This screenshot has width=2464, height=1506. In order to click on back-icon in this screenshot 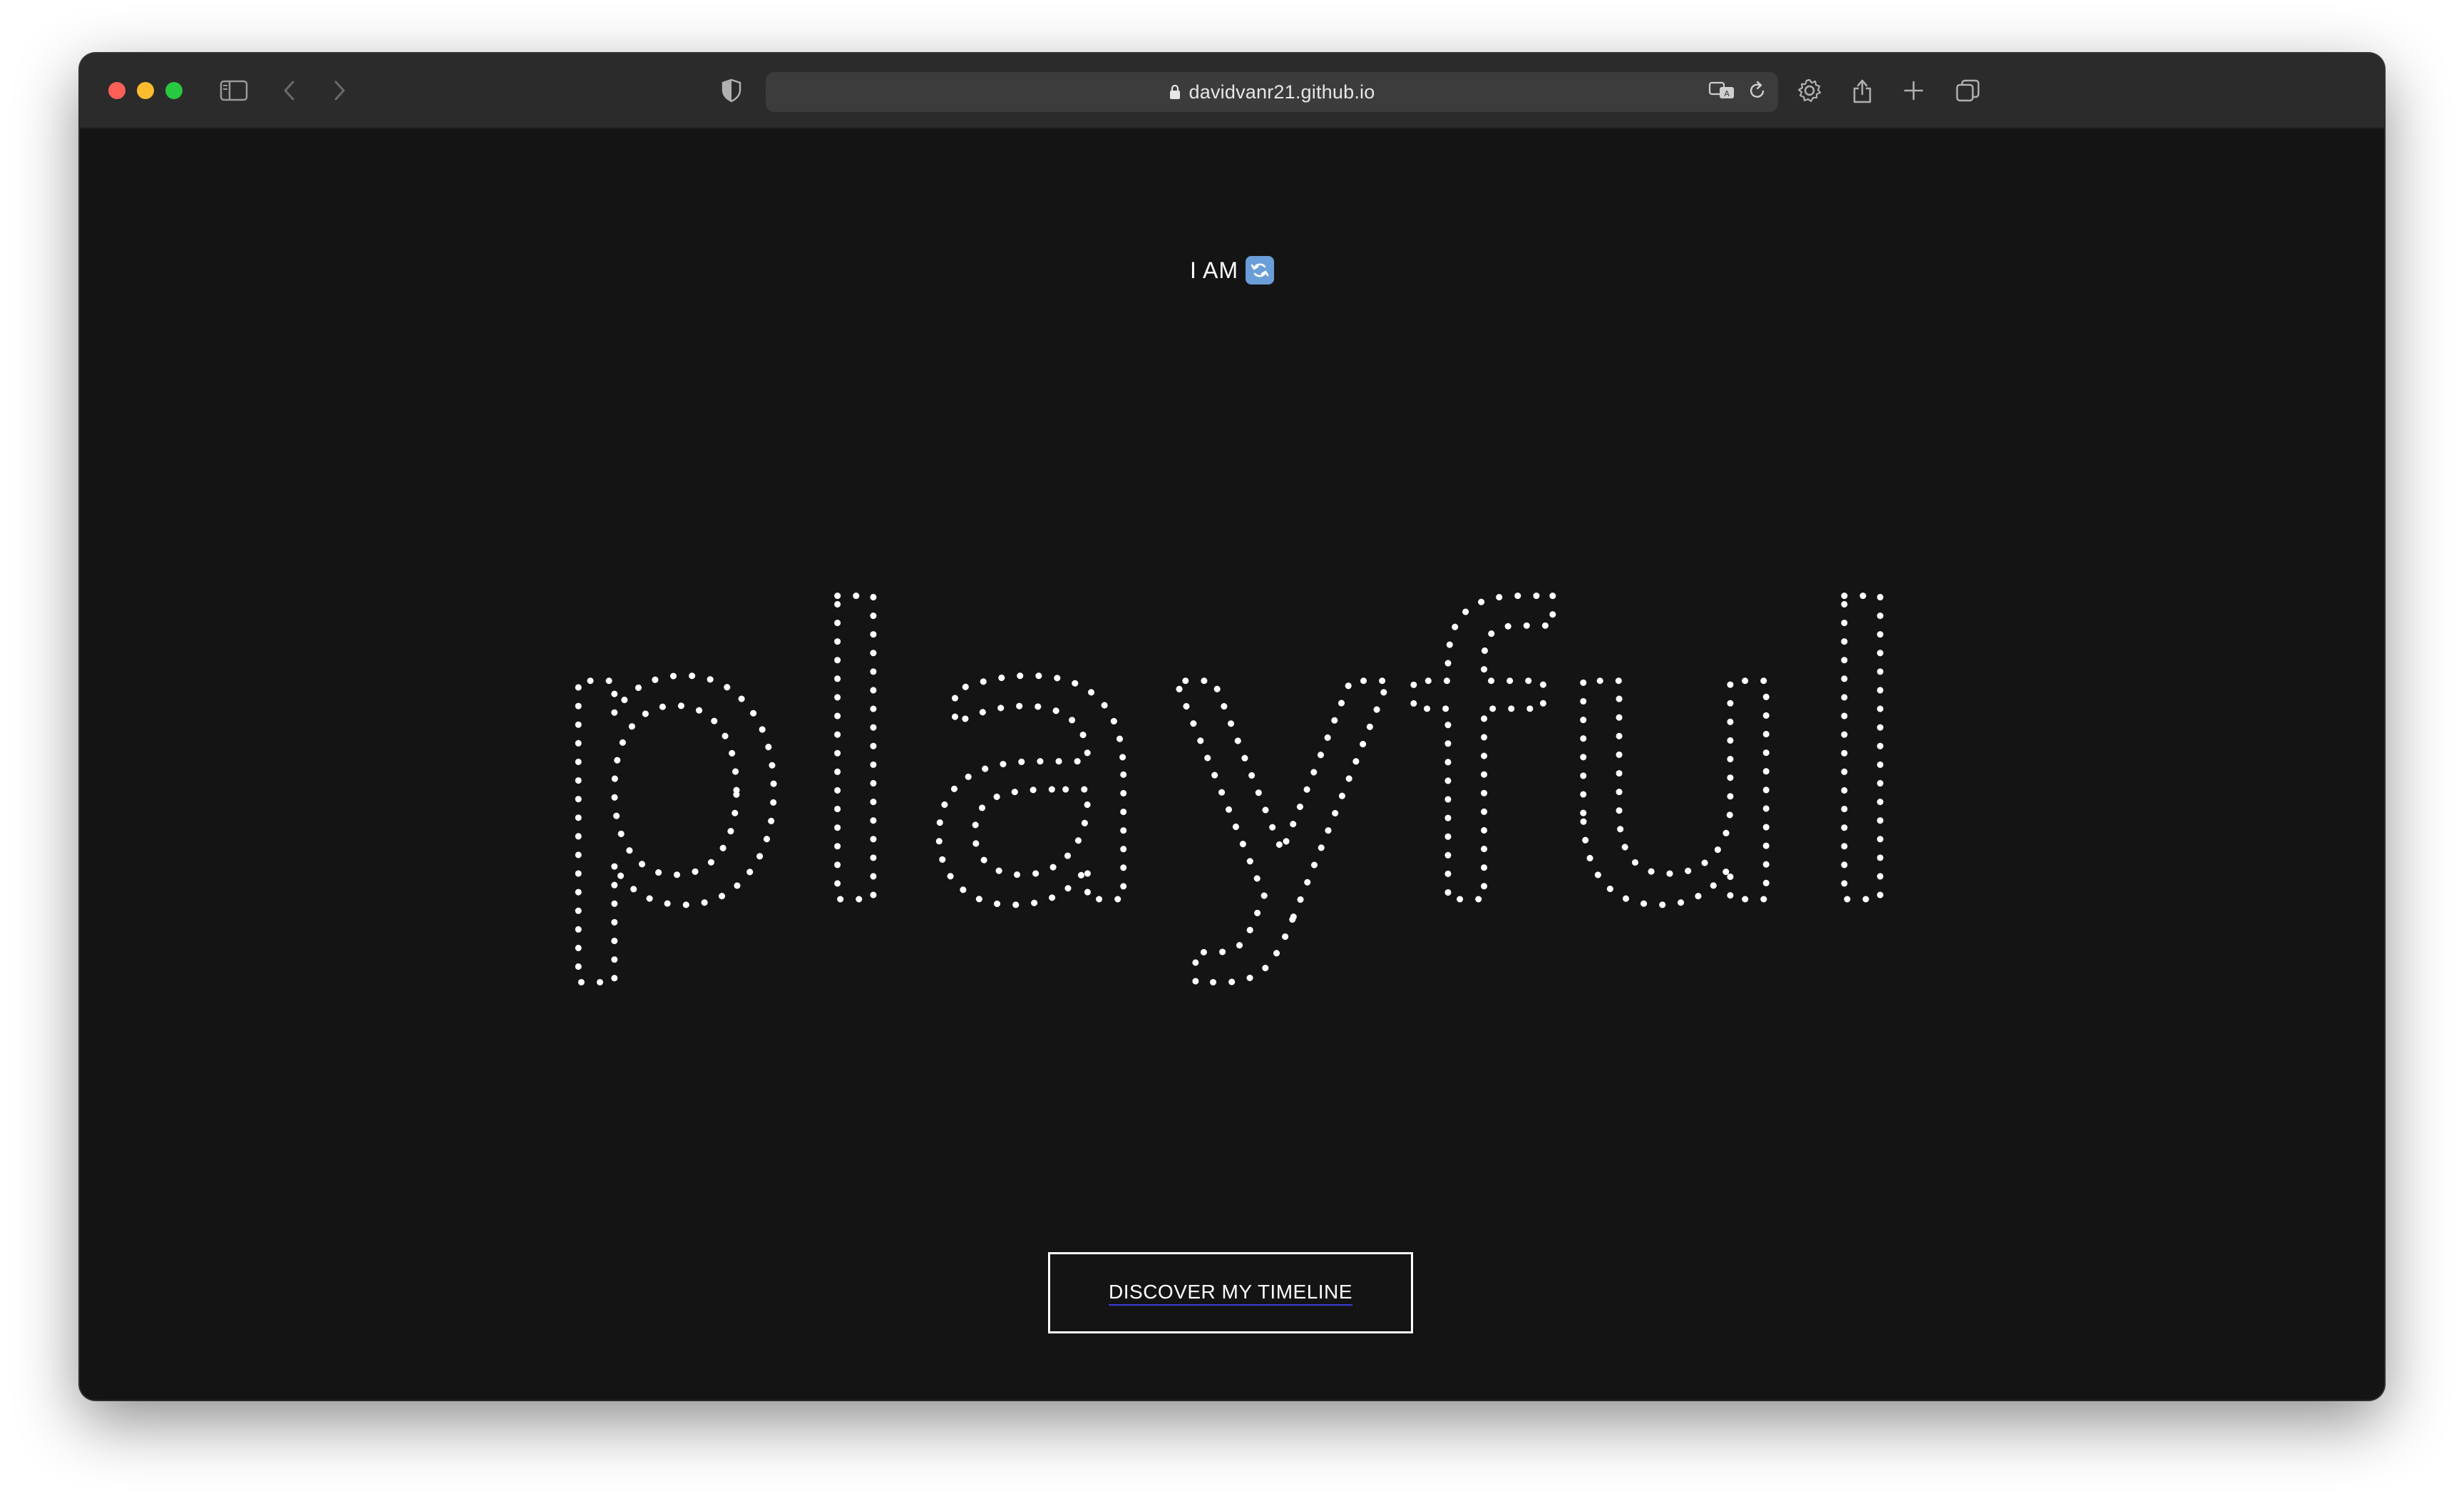, I will do `click(289, 91)`.